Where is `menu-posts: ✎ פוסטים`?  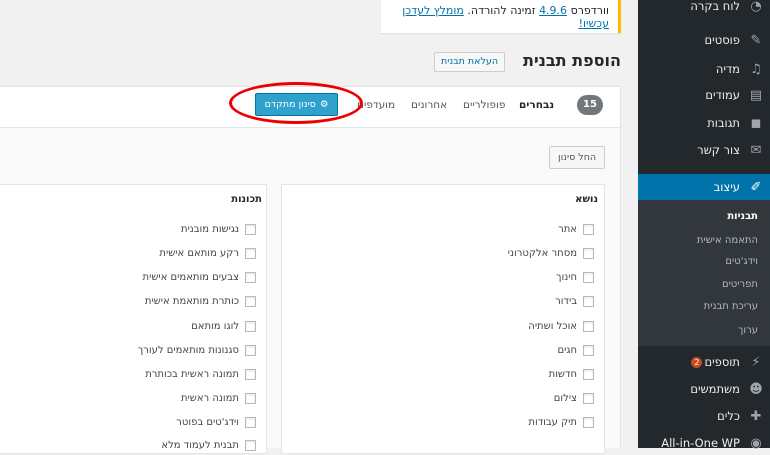
menu-posts: ✎ פוסטים is located at coordinates (704, 40).